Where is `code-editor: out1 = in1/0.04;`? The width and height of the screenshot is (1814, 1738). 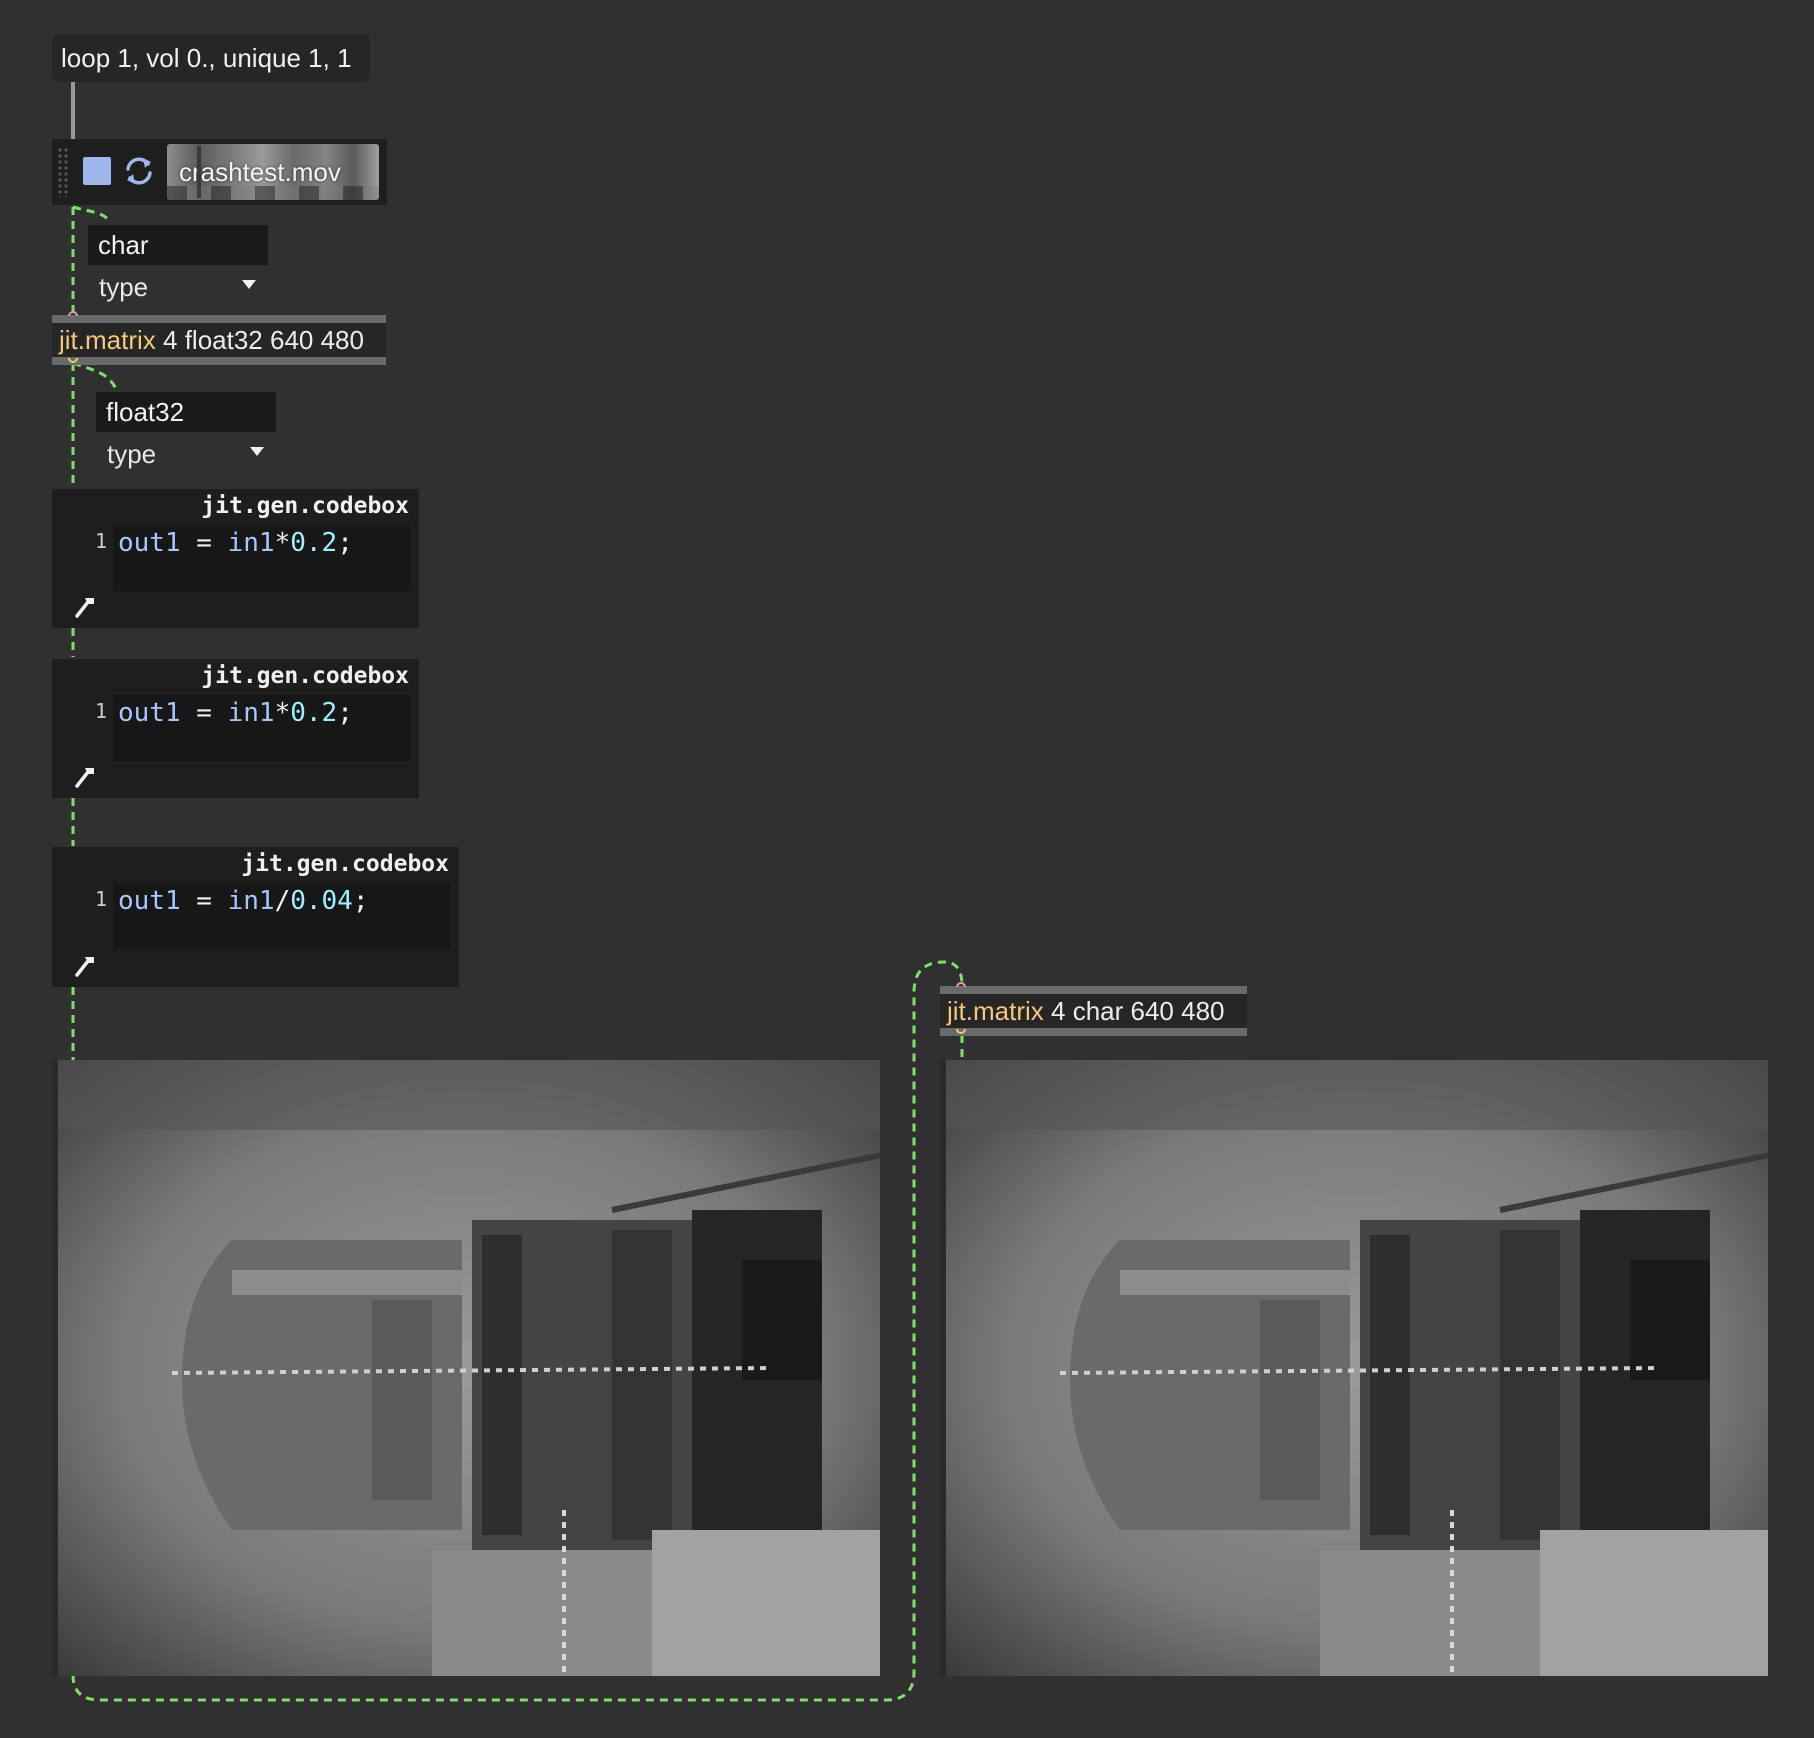 code-editor: out1 = in1/0.04; is located at coordinates (281, 916).